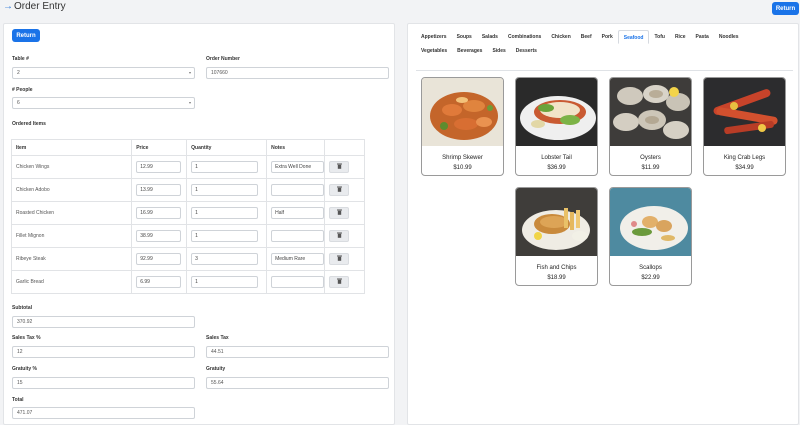 The image size is (800, 425). Describe the element at coordinates (434, 37) in the screenshot. I see `tab-appetizers: Appetizers` at that location.